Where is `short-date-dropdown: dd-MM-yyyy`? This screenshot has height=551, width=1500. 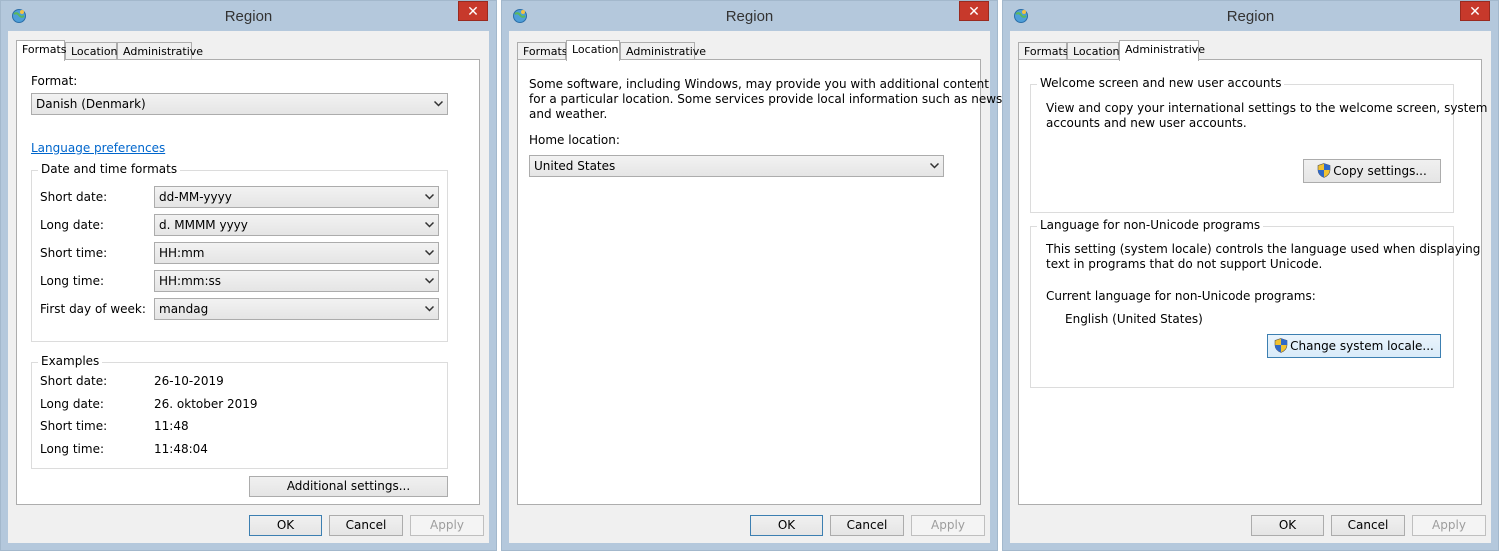 short-date-dropdown: dd-MM-yyyy is located at coordinates (296, 197).